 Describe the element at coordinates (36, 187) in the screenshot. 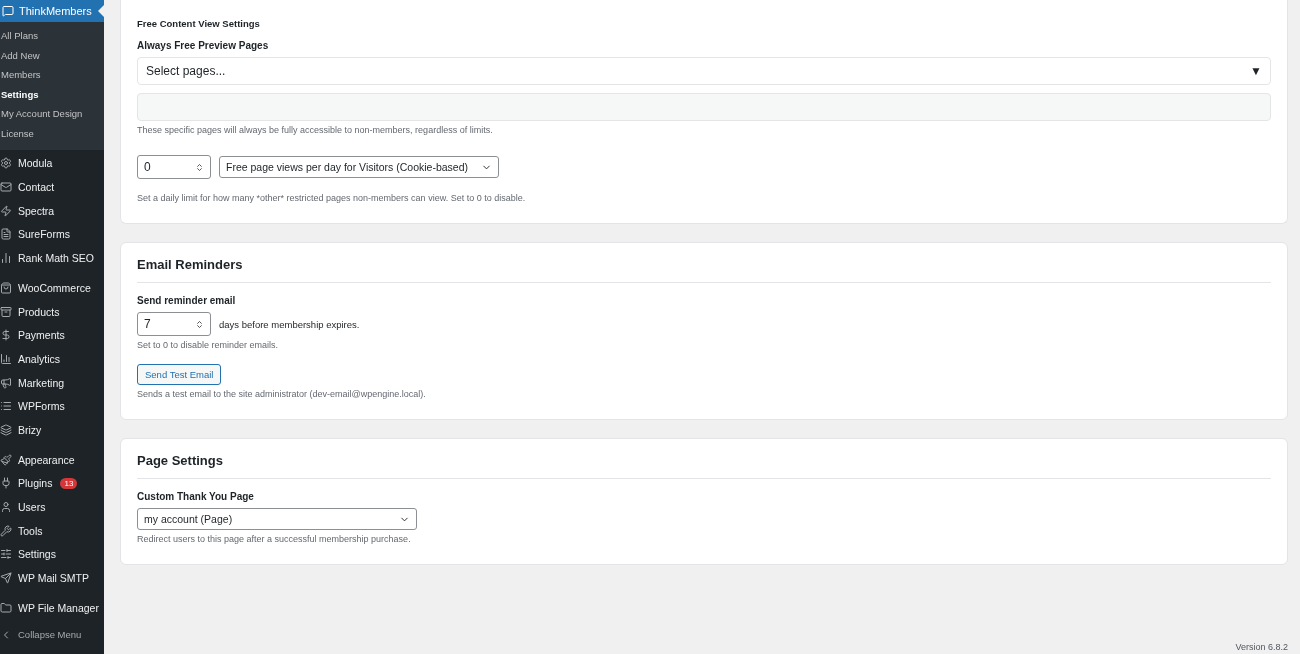

I see `menu-label: Contact` at that location.